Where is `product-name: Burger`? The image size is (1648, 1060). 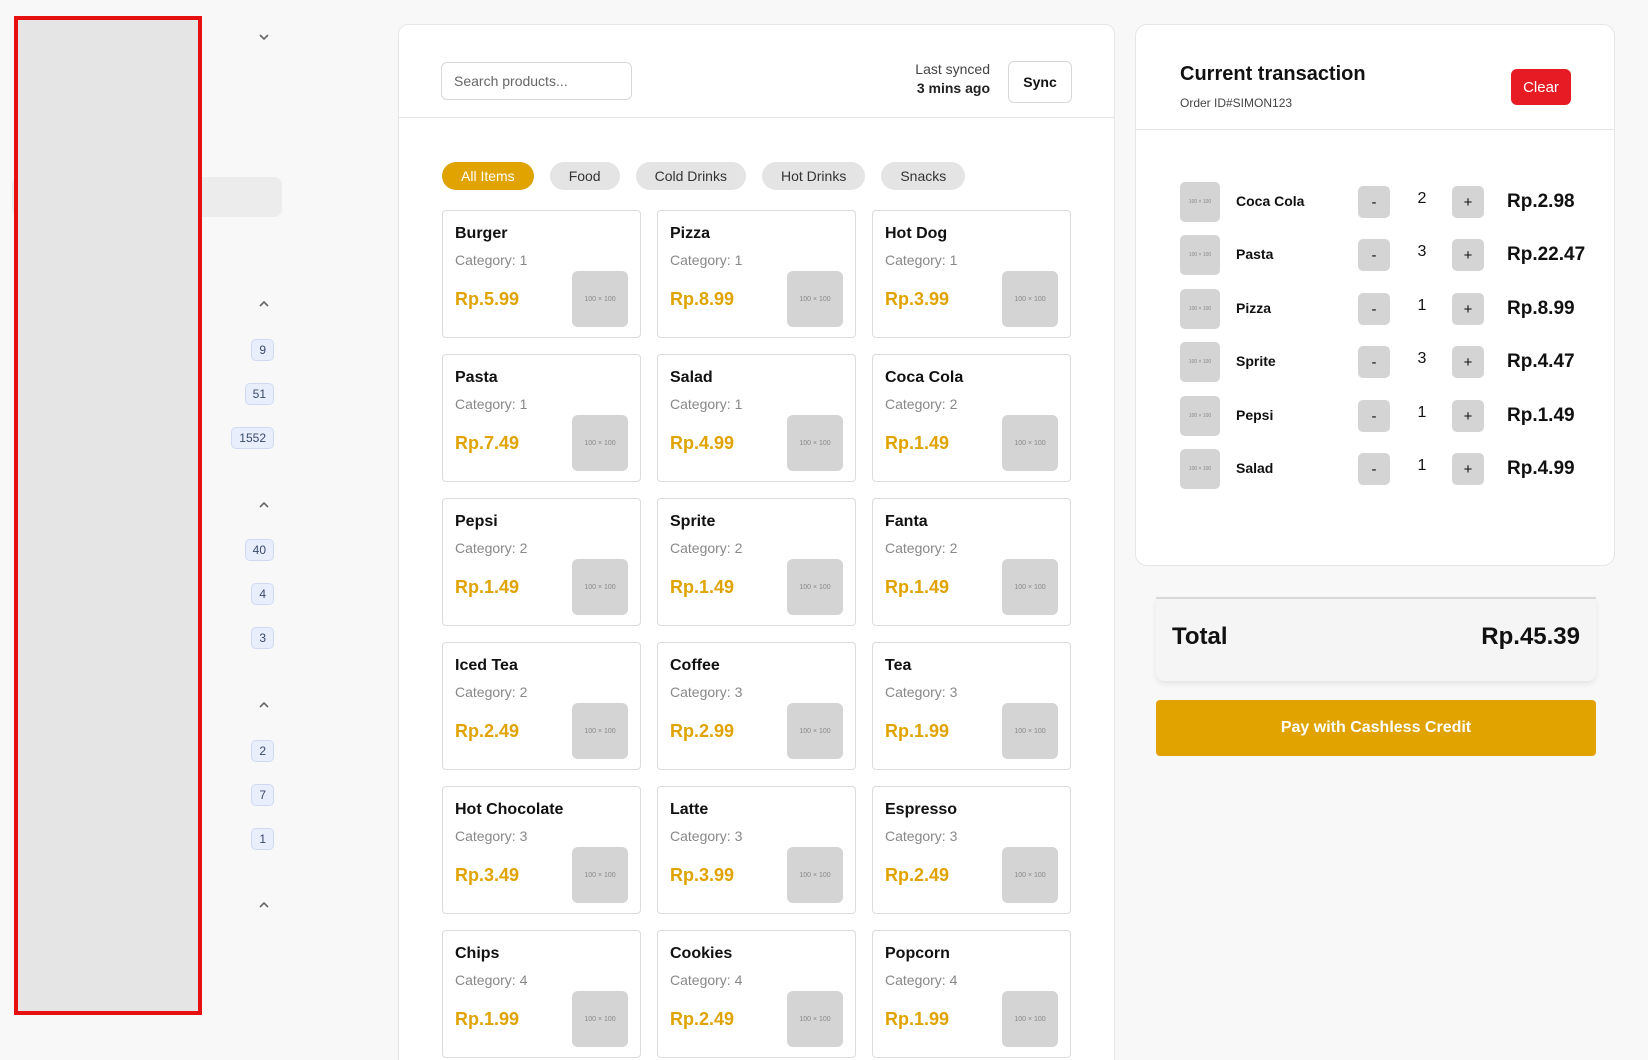 product-name: Burger is located at coordinates (481, 233).